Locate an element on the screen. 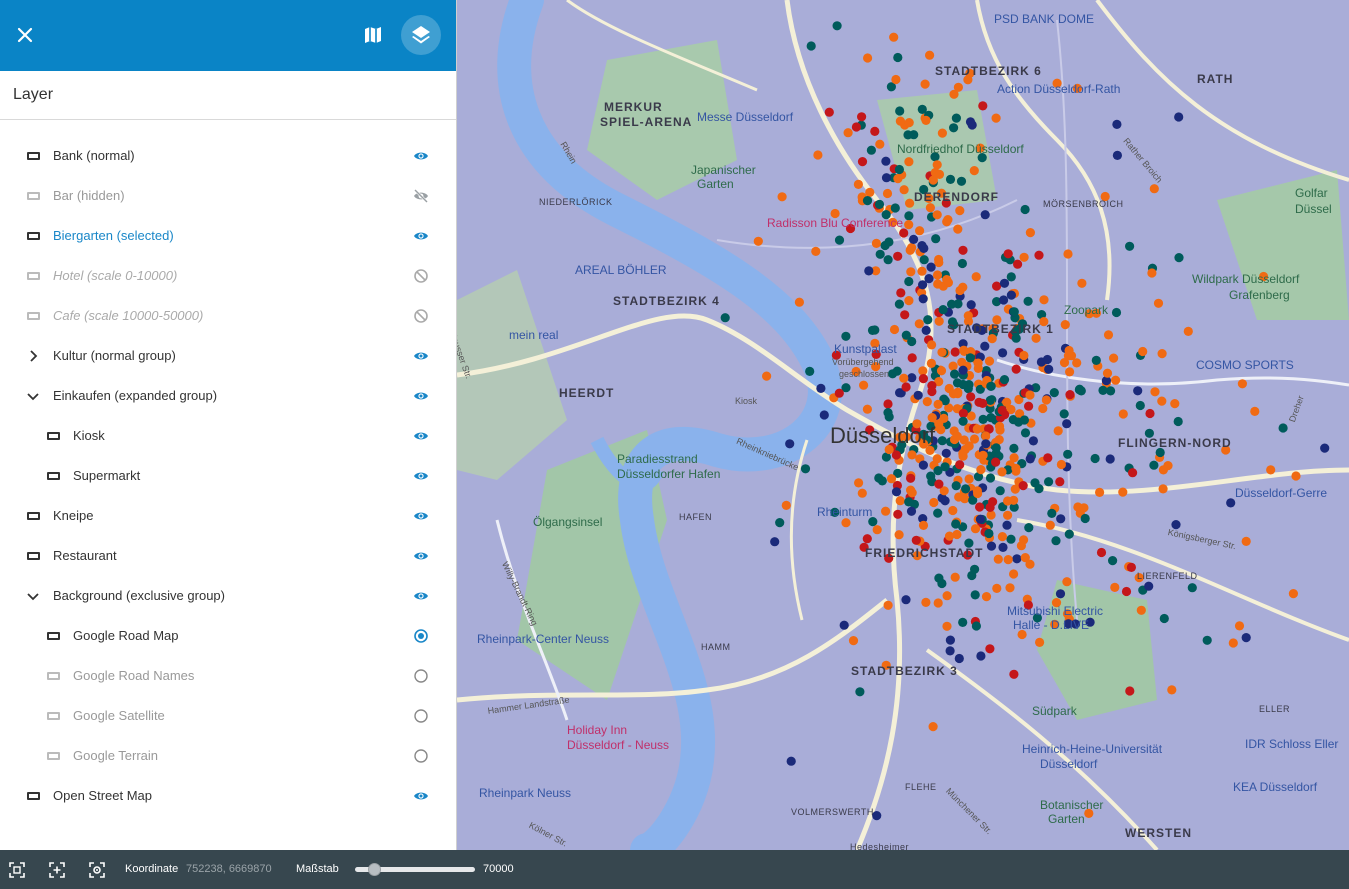 Image resolution: width=1349 pixels, height=889 pixels. layer-row: Kneipe is located at coordinates (228, 516).